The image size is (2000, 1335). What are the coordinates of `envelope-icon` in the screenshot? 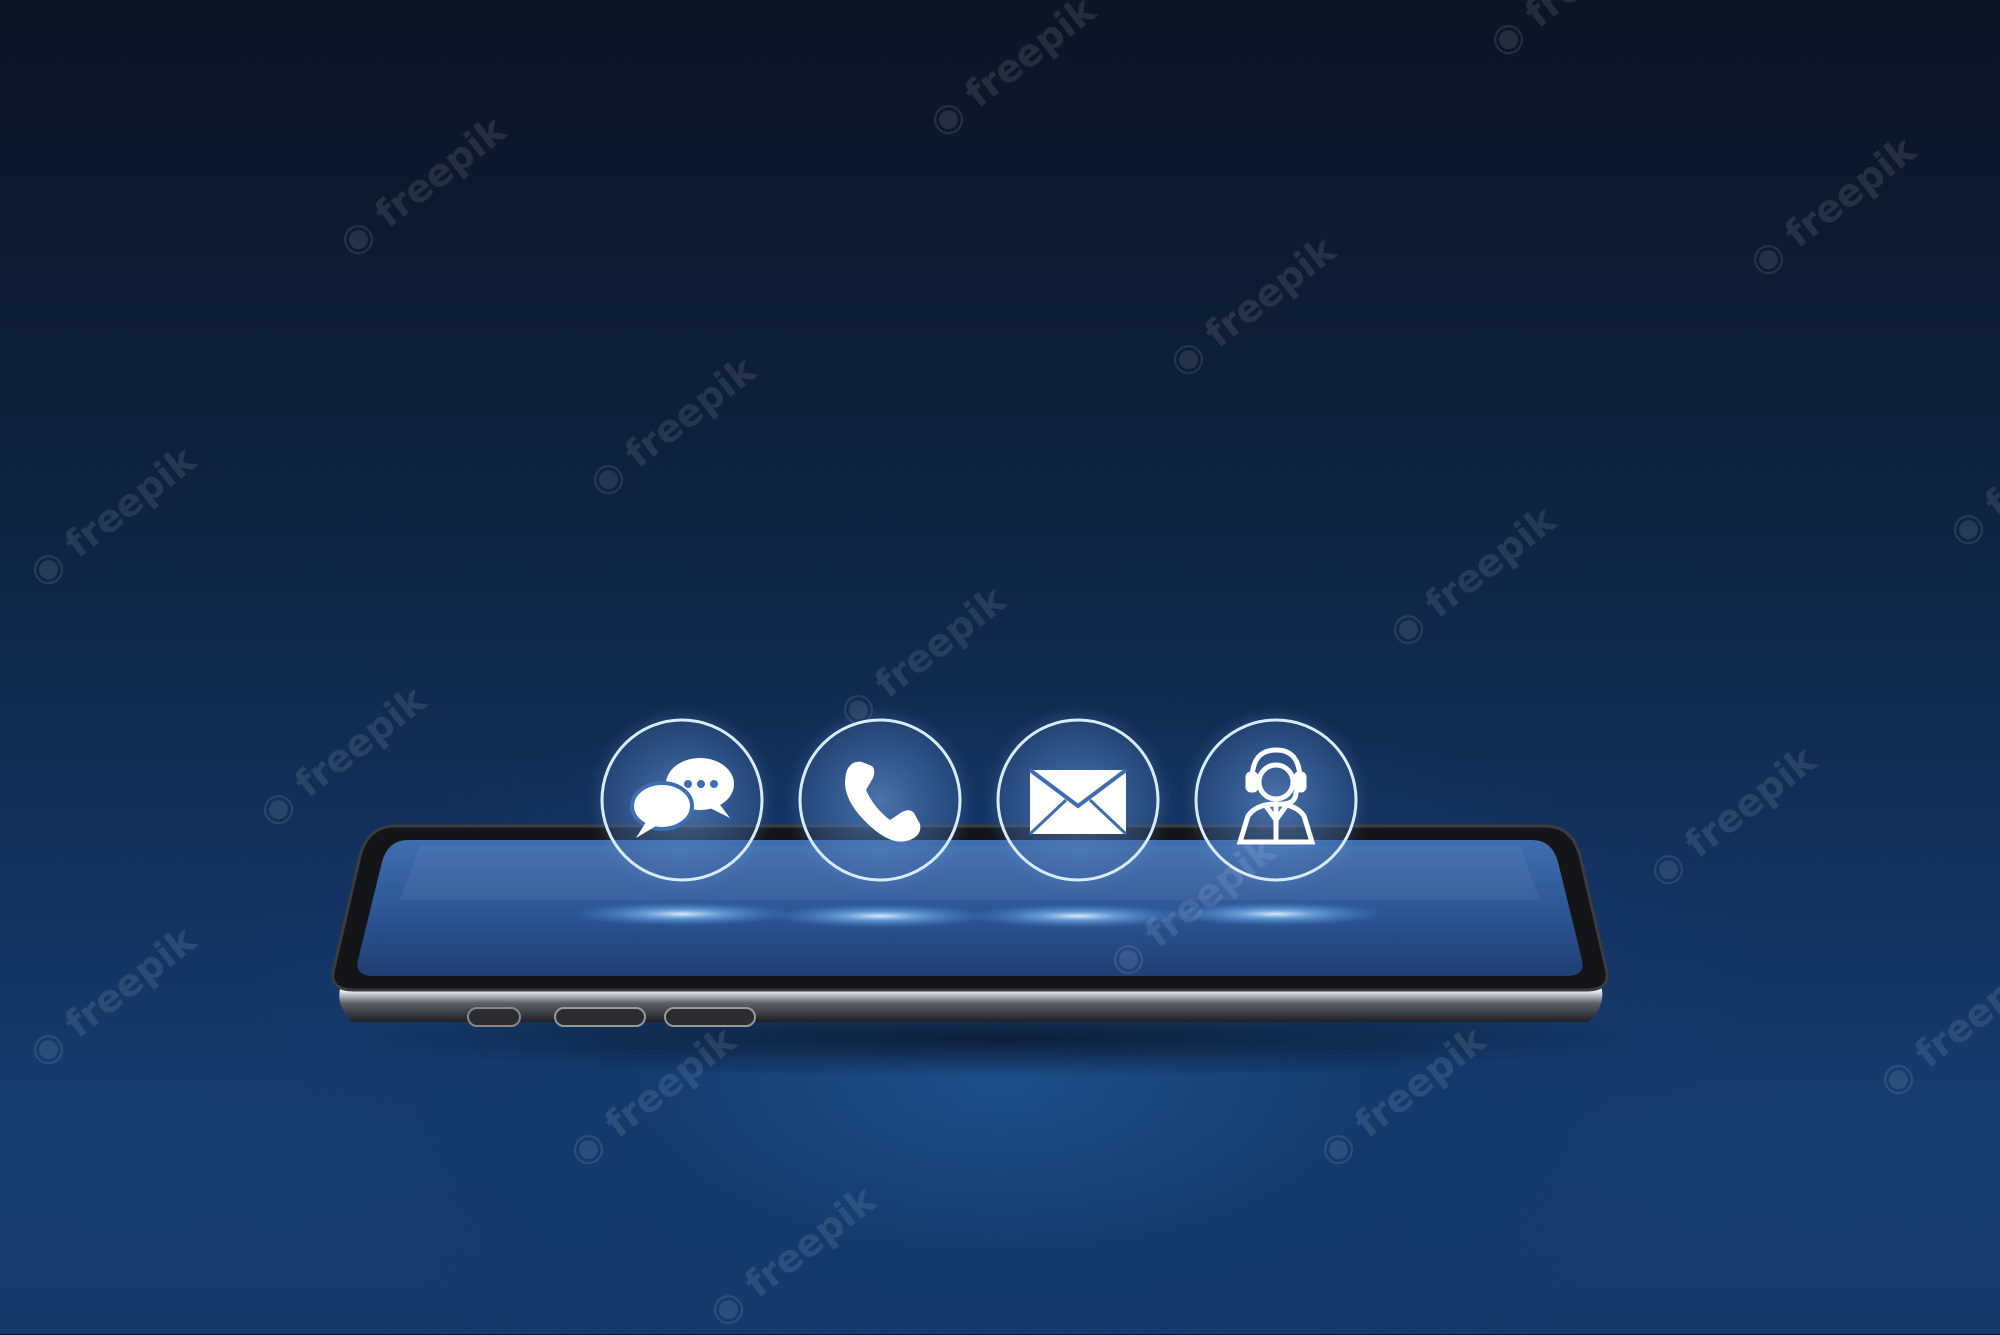 It's located at (1078, 802).